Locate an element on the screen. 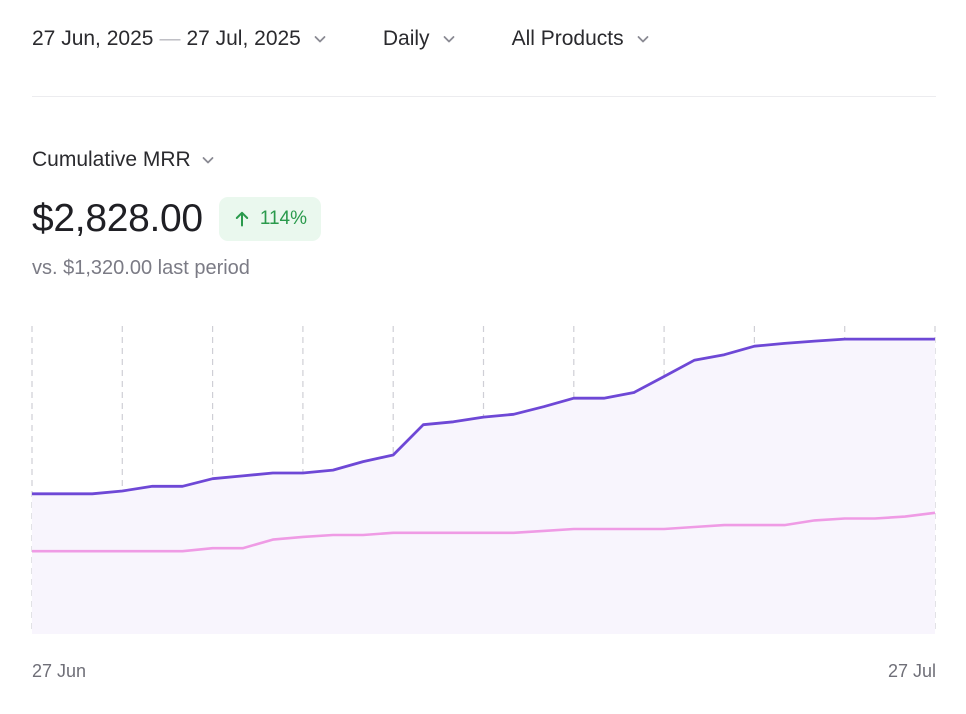 The image size is (966, 714). divider is located at coordinates (484, 96).